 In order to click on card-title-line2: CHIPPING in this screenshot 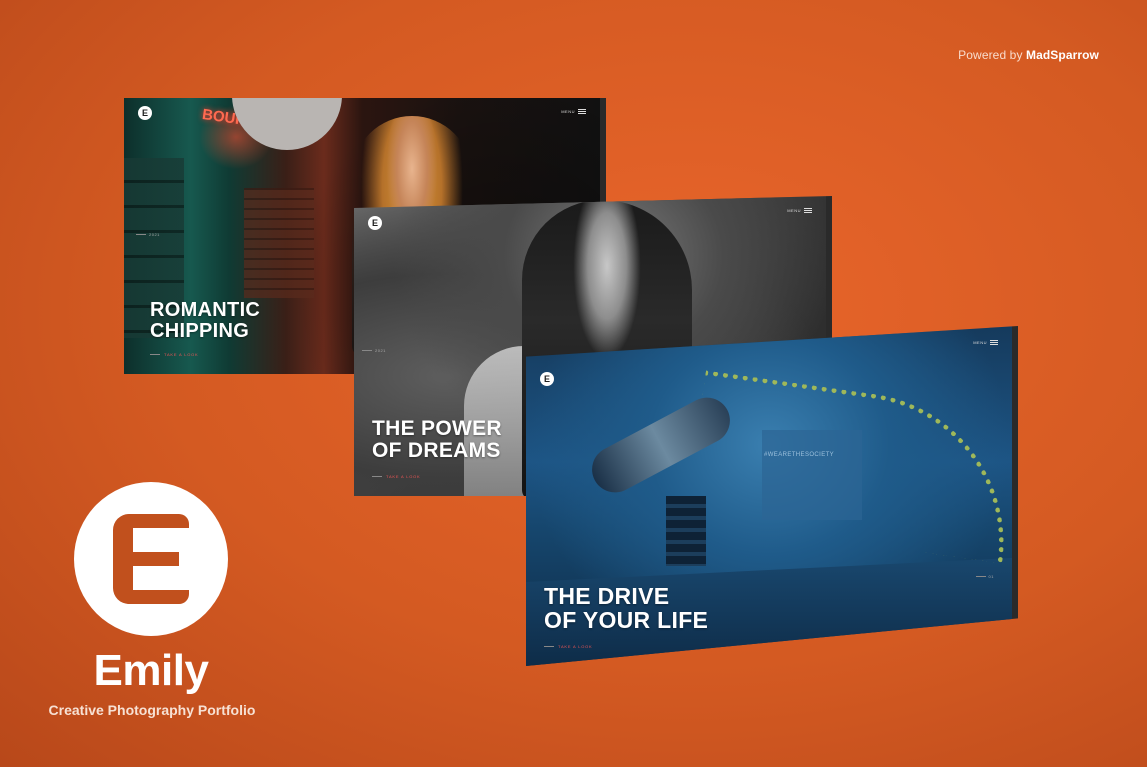, I will do `click(200, 331)`.